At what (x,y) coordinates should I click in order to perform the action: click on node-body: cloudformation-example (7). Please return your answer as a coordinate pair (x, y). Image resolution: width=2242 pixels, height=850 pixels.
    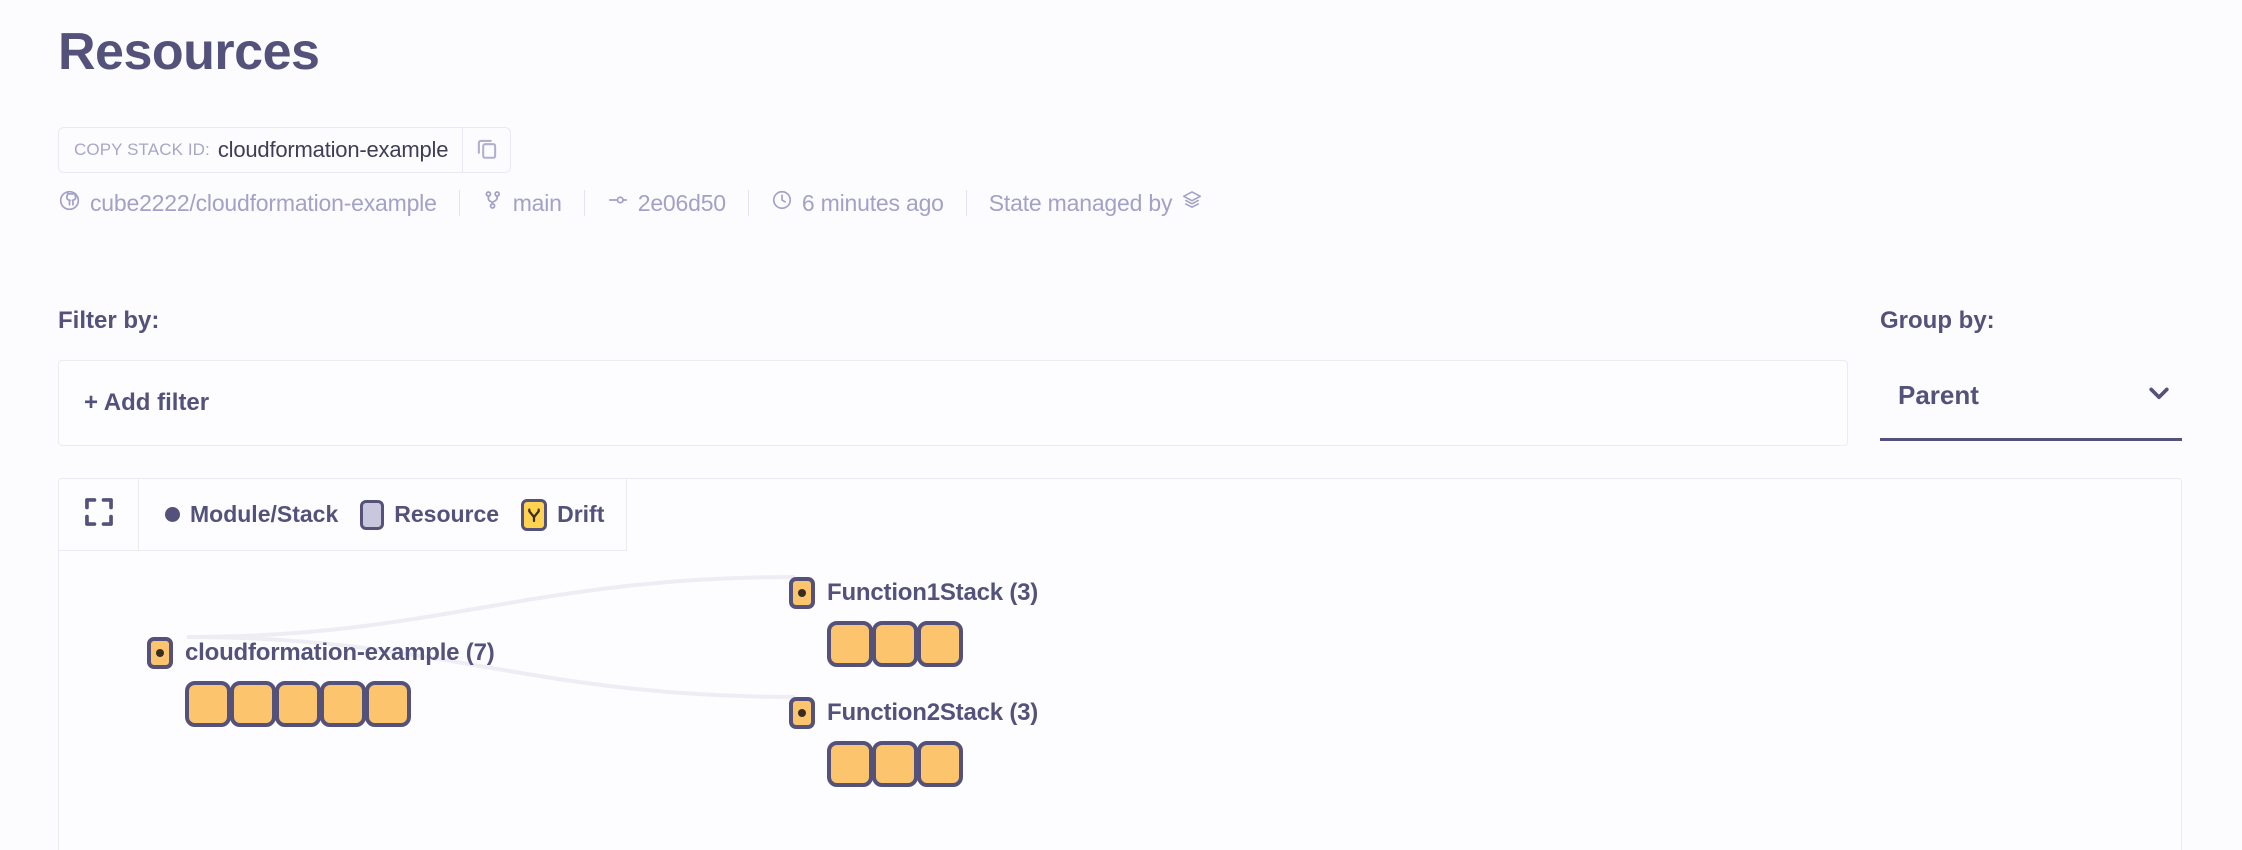
    Looking at the image, I should click on (321, 682).